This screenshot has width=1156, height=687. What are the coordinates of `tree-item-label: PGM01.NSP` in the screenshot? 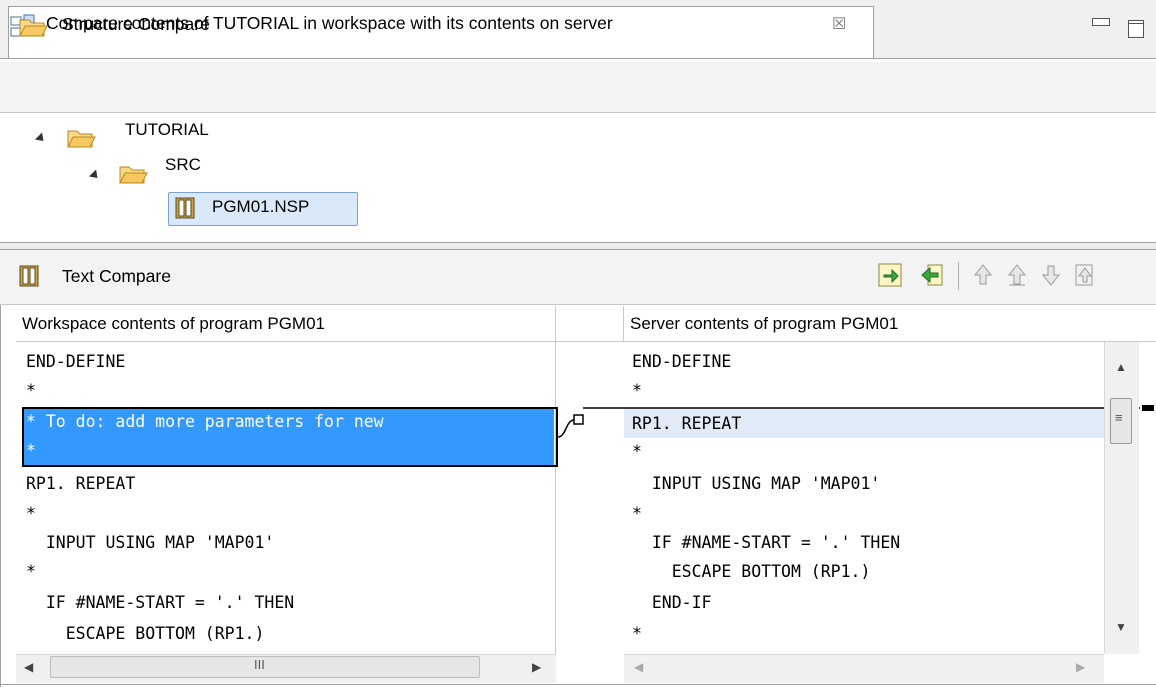 It's located at (261, 206).